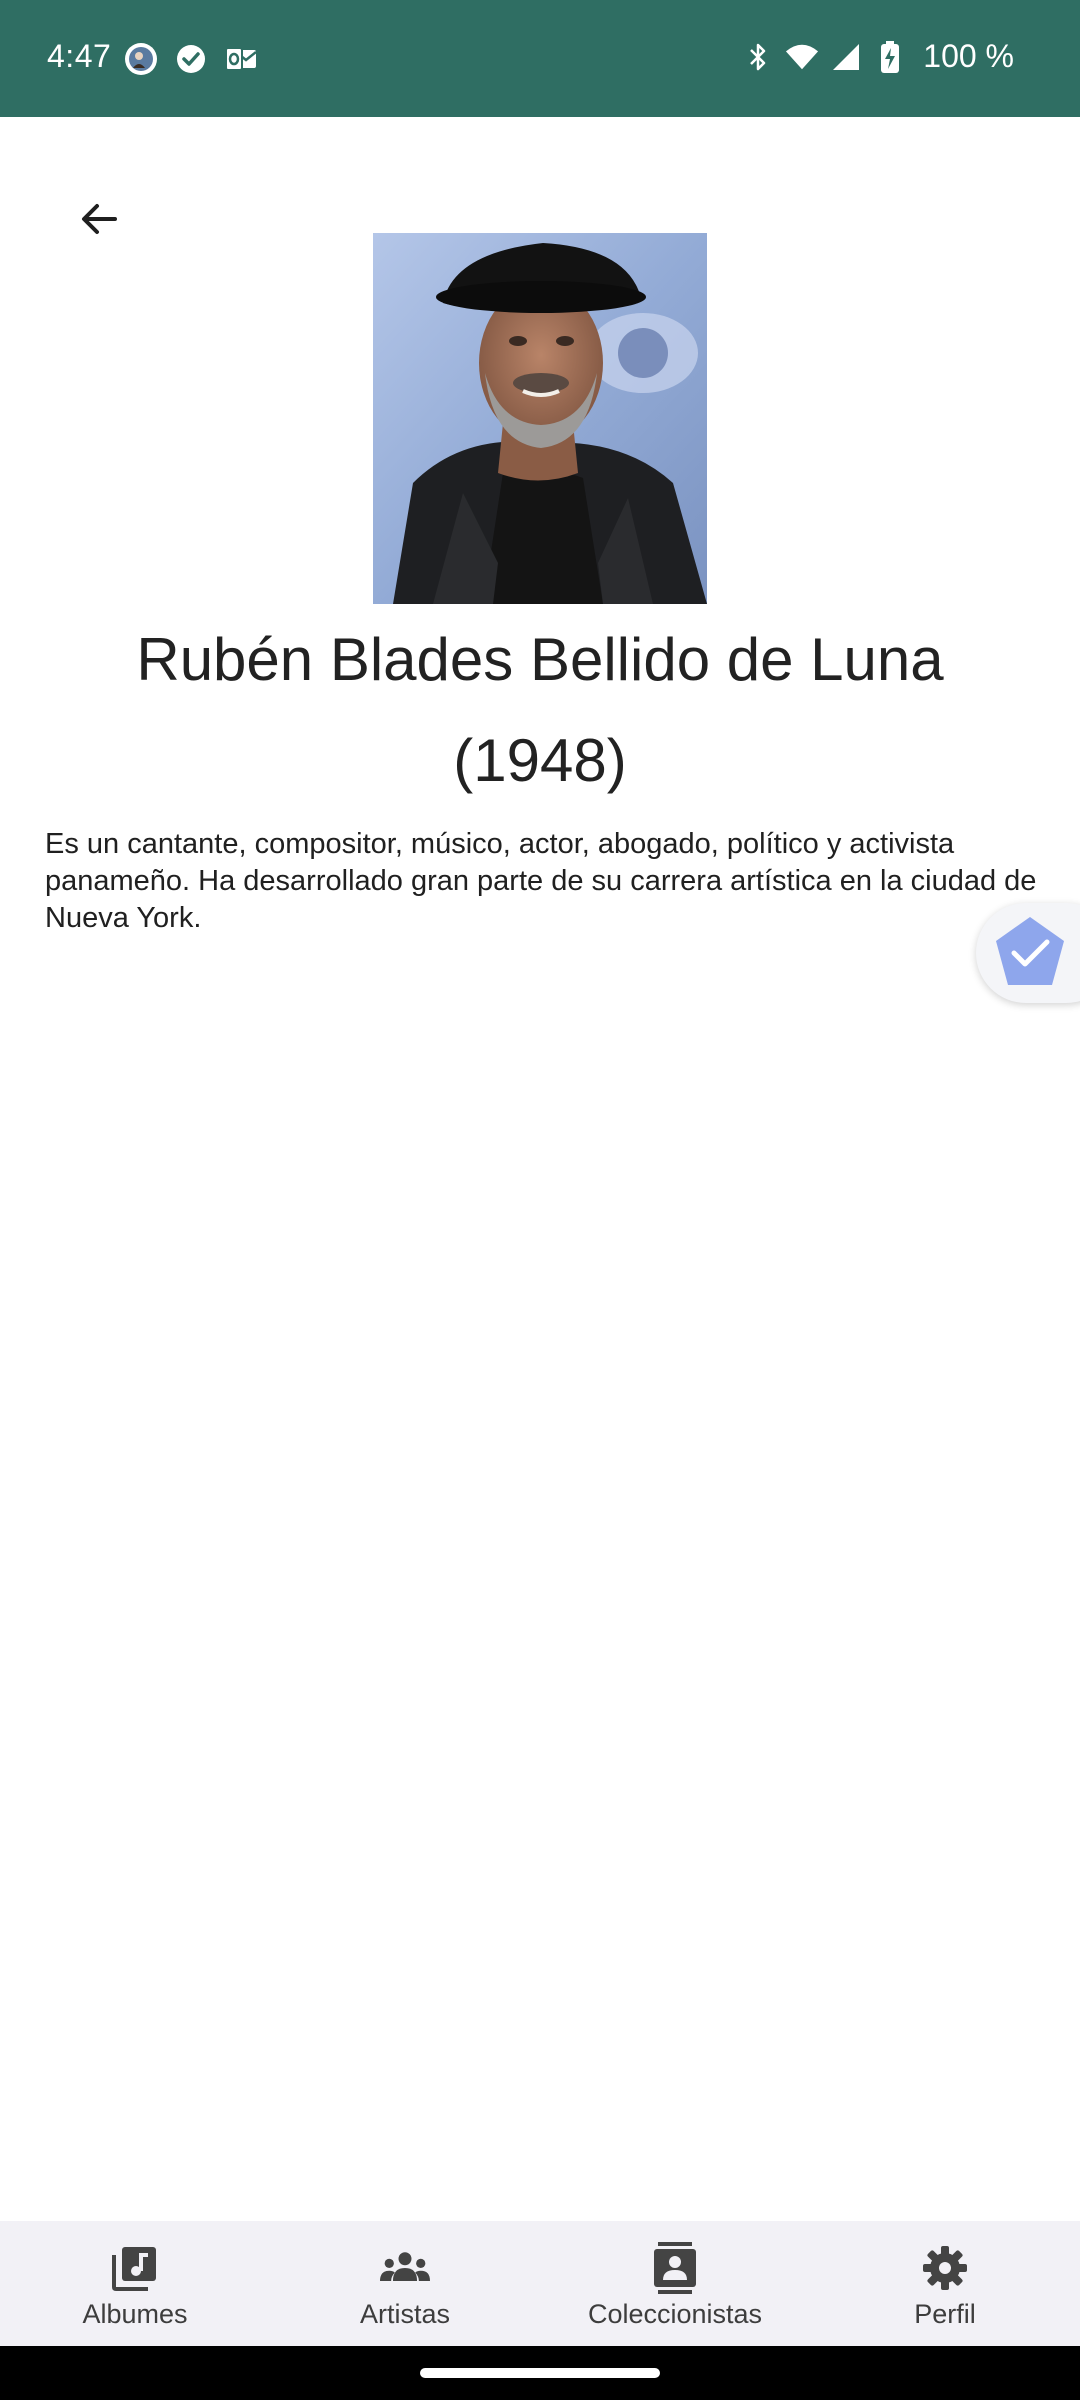 This screenshot has height=2400, width=1080. Describe the element at coordinates (846, 57) in the screenshot. I see `cellular-signal-icon` at that location.